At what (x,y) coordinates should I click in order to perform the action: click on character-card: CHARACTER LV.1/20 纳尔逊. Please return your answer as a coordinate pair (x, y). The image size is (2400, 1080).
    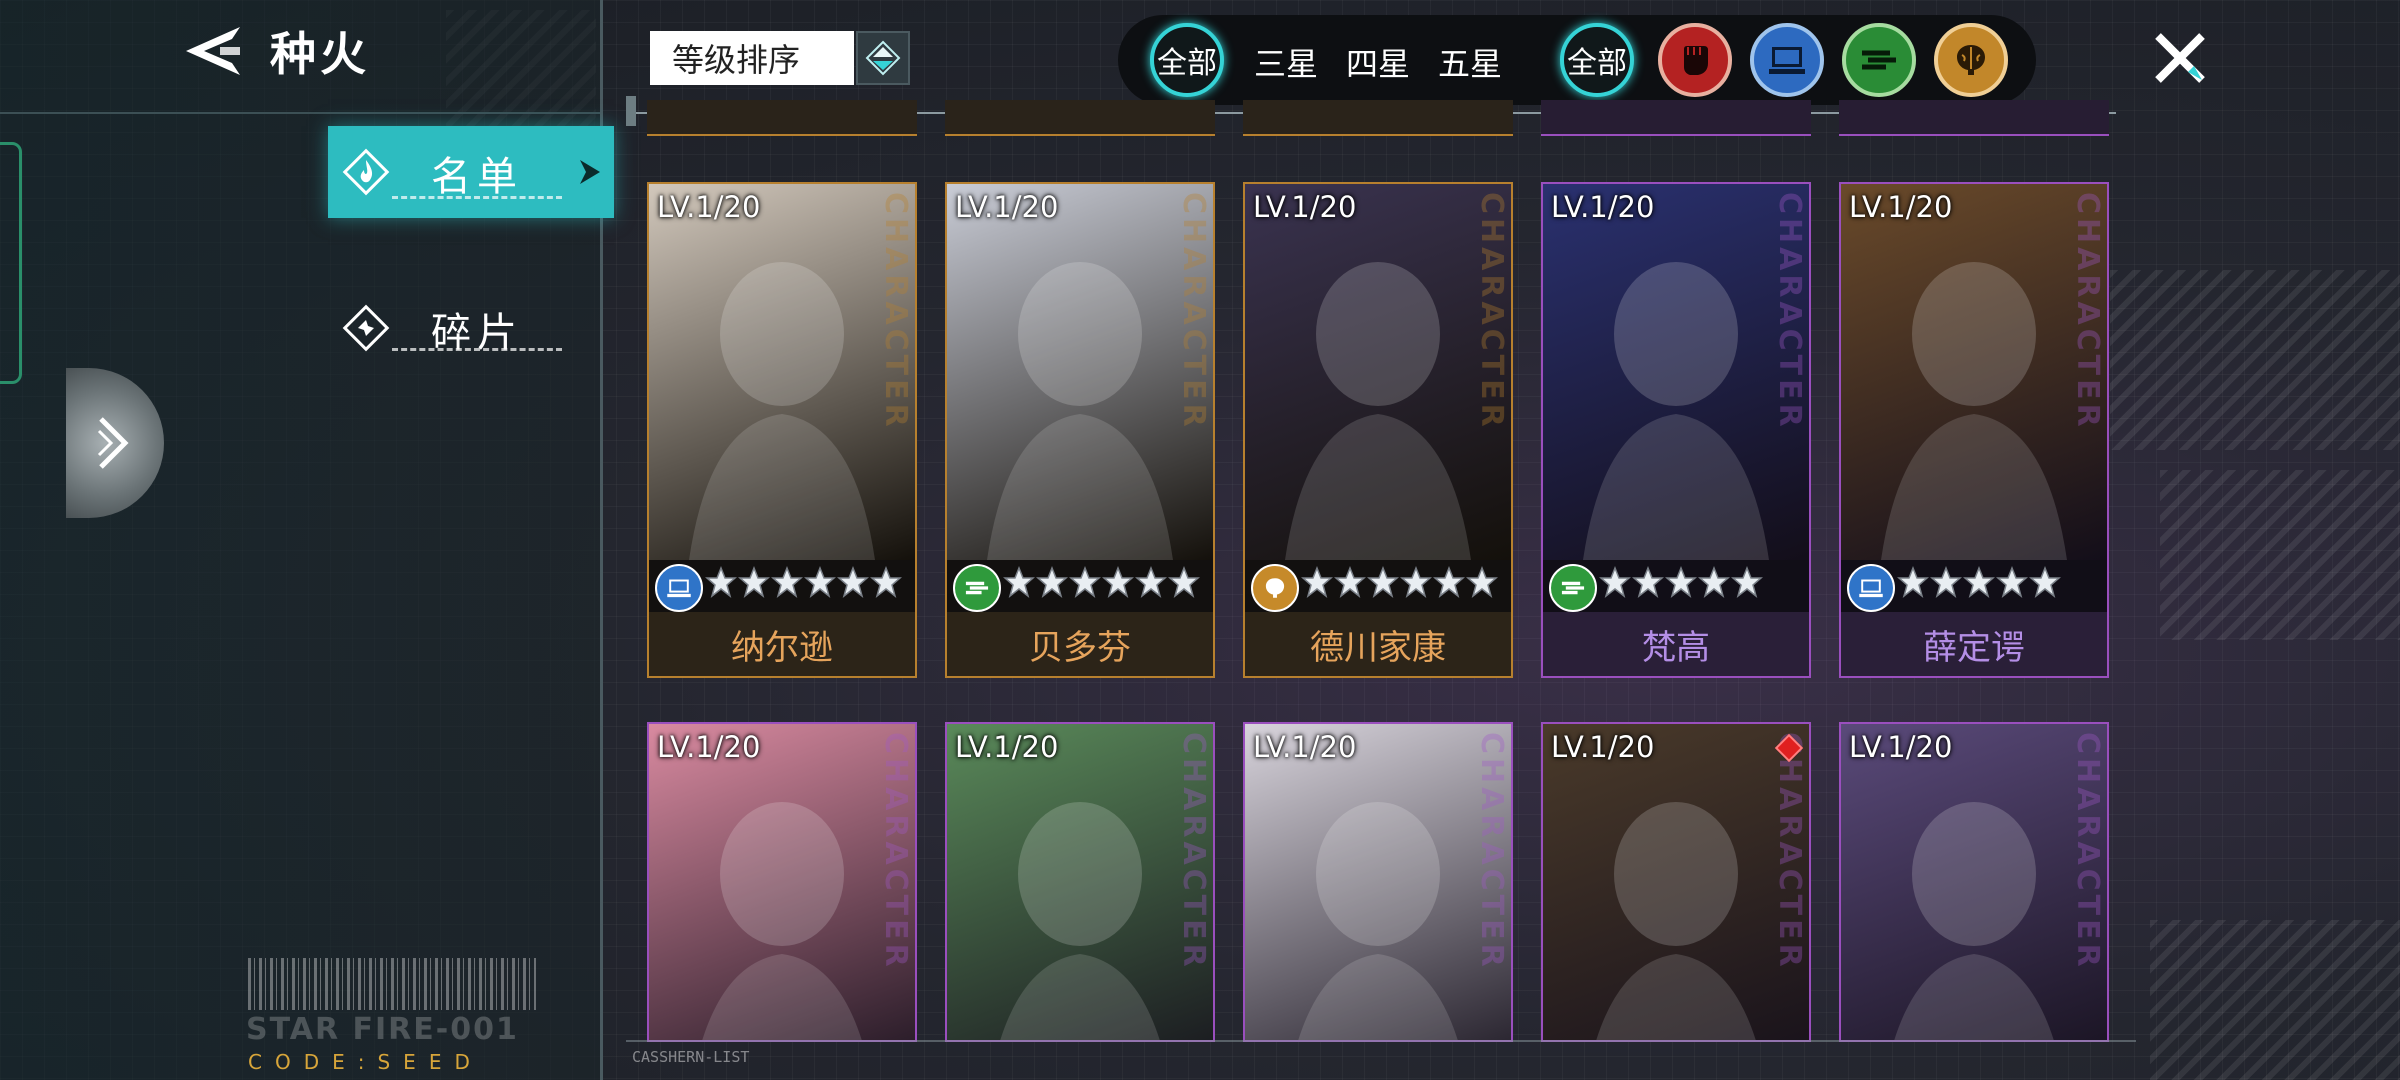
    Looking at the image, I should click on (782, 430).